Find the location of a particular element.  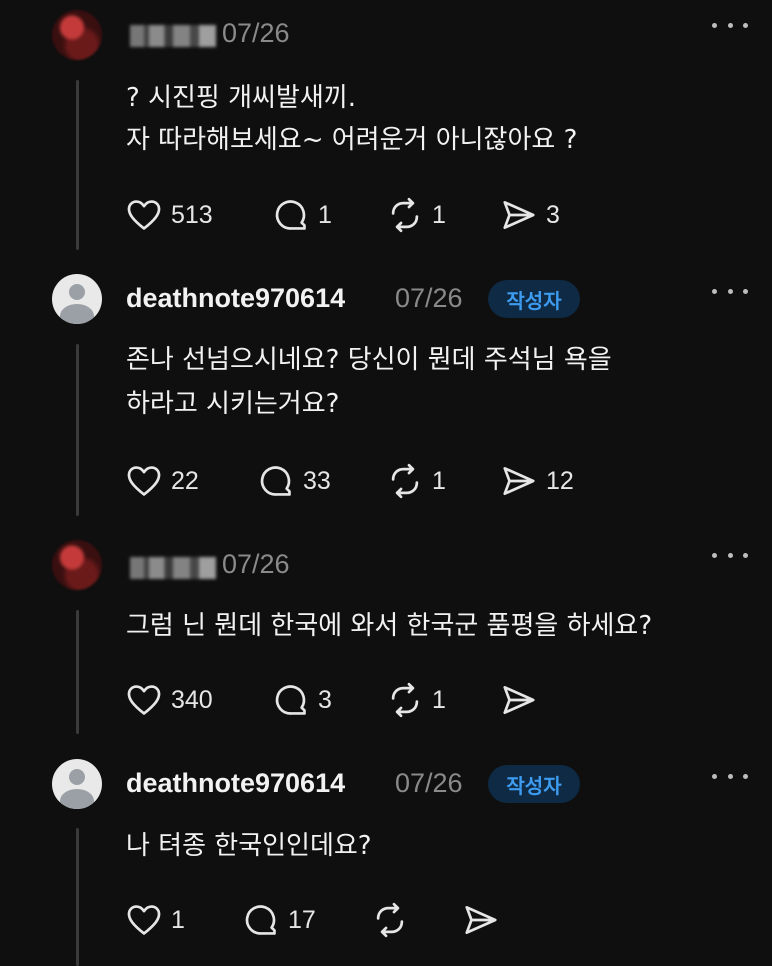

share-count: 3 is located at coordinates (553, 214).